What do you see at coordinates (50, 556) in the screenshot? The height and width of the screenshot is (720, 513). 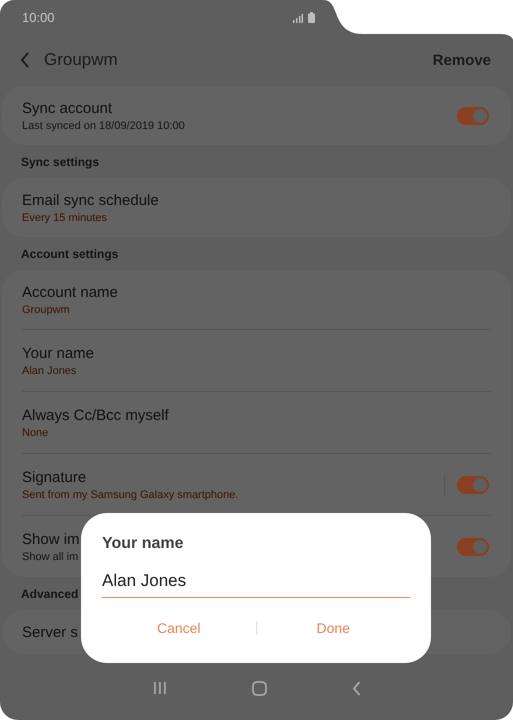 I see `setting-value: Show all im` at bounding box center [50, 556].